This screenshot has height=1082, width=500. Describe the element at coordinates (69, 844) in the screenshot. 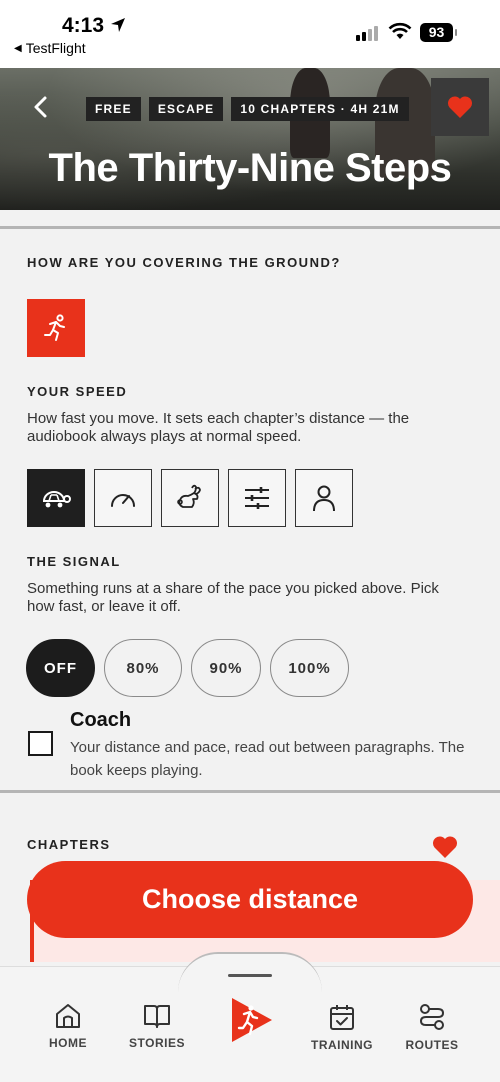

I see `chapters-section-label: CHAPTERS` at that location.